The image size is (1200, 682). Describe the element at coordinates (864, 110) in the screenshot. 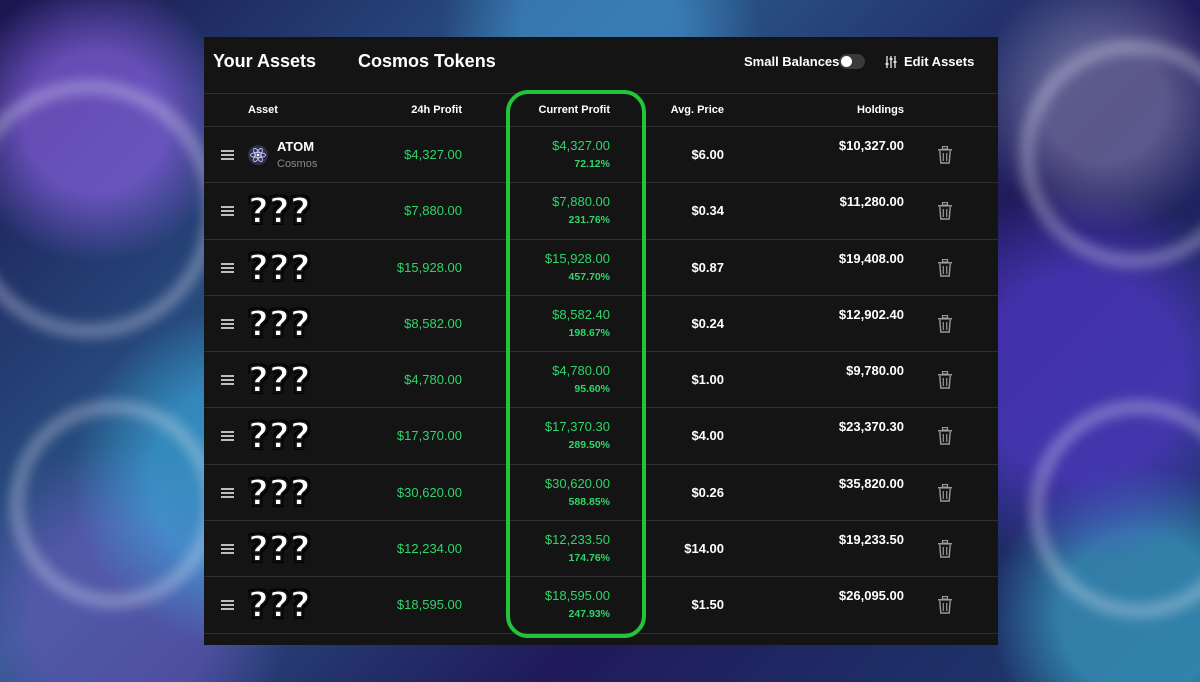

I see `column-header-holdings: Holdings` at that location.